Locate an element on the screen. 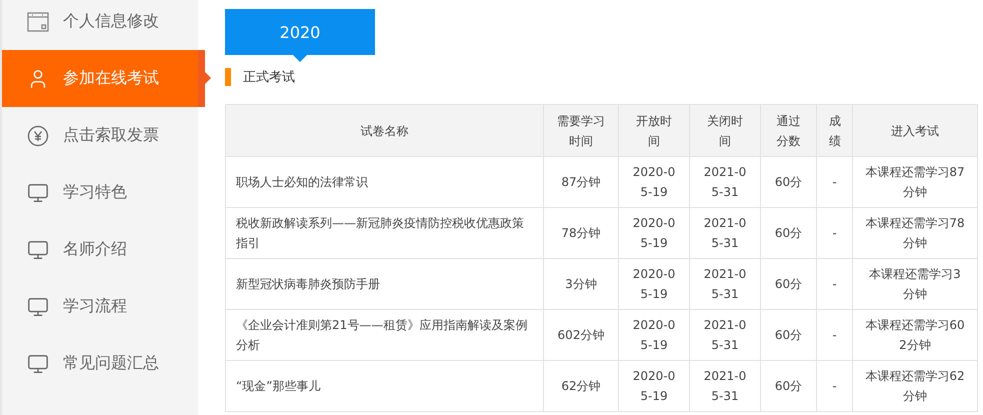  study-time-header: 需要学习时间 is located at coordinates (581, 130).